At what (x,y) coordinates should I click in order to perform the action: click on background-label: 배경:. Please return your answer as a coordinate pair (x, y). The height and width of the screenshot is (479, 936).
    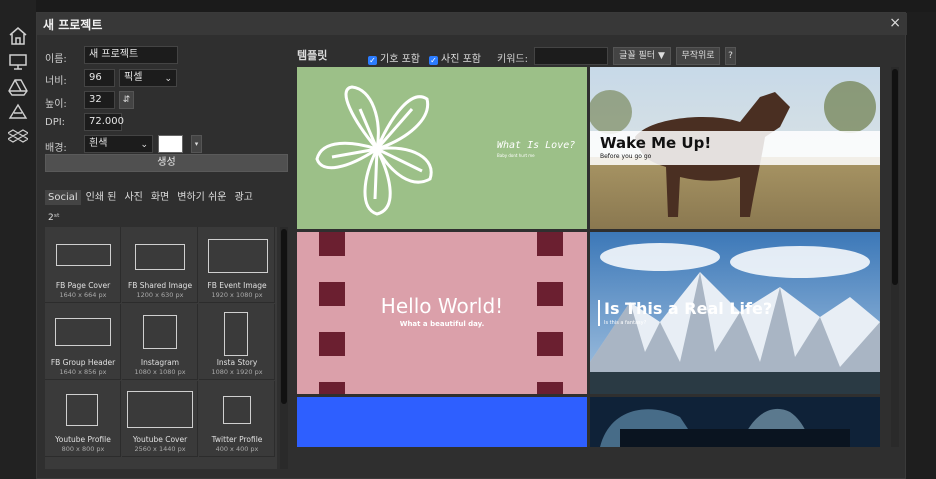
    Looking at the image, I should click on (56, 148).